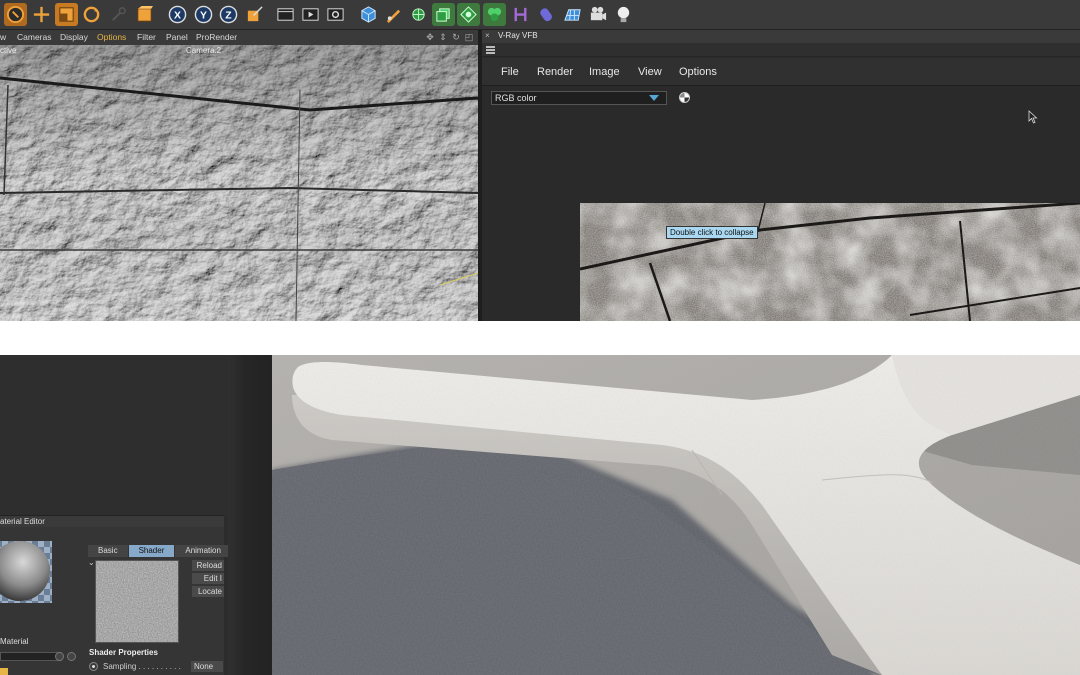 This screenshot has height=675, width=1080. Describe the element at coordinates (26, 572) in the screenshot. I see `material-preview-sphere` at that location.